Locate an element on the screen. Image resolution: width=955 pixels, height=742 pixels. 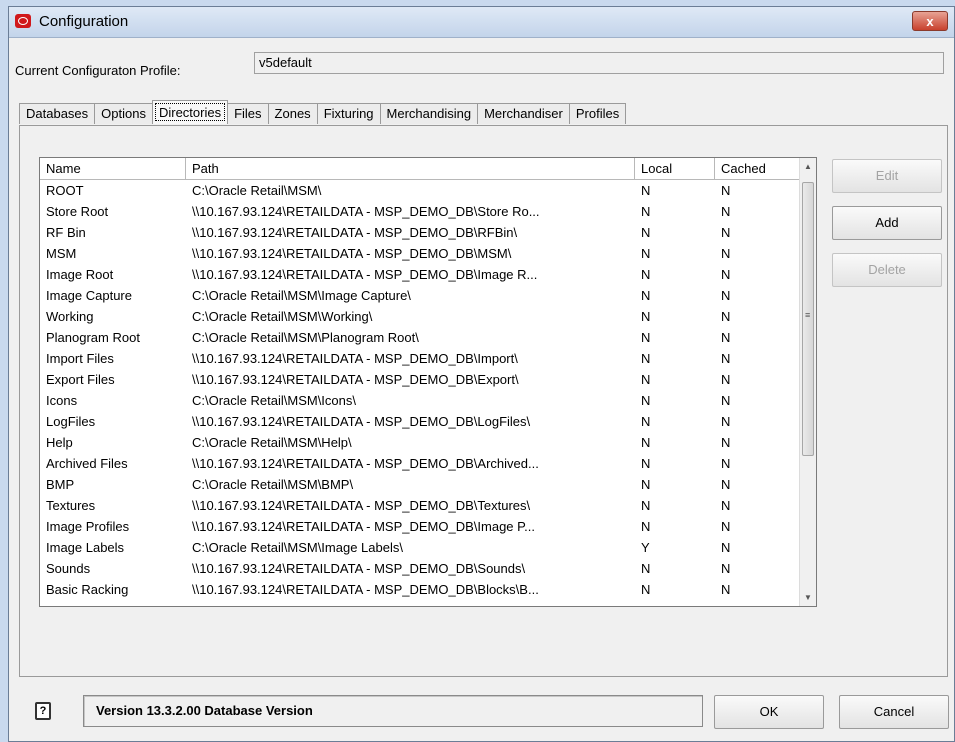
table-row: Help C:\Oracle Retail\MSM\Help\ N N is located at coordinates (420, 442).